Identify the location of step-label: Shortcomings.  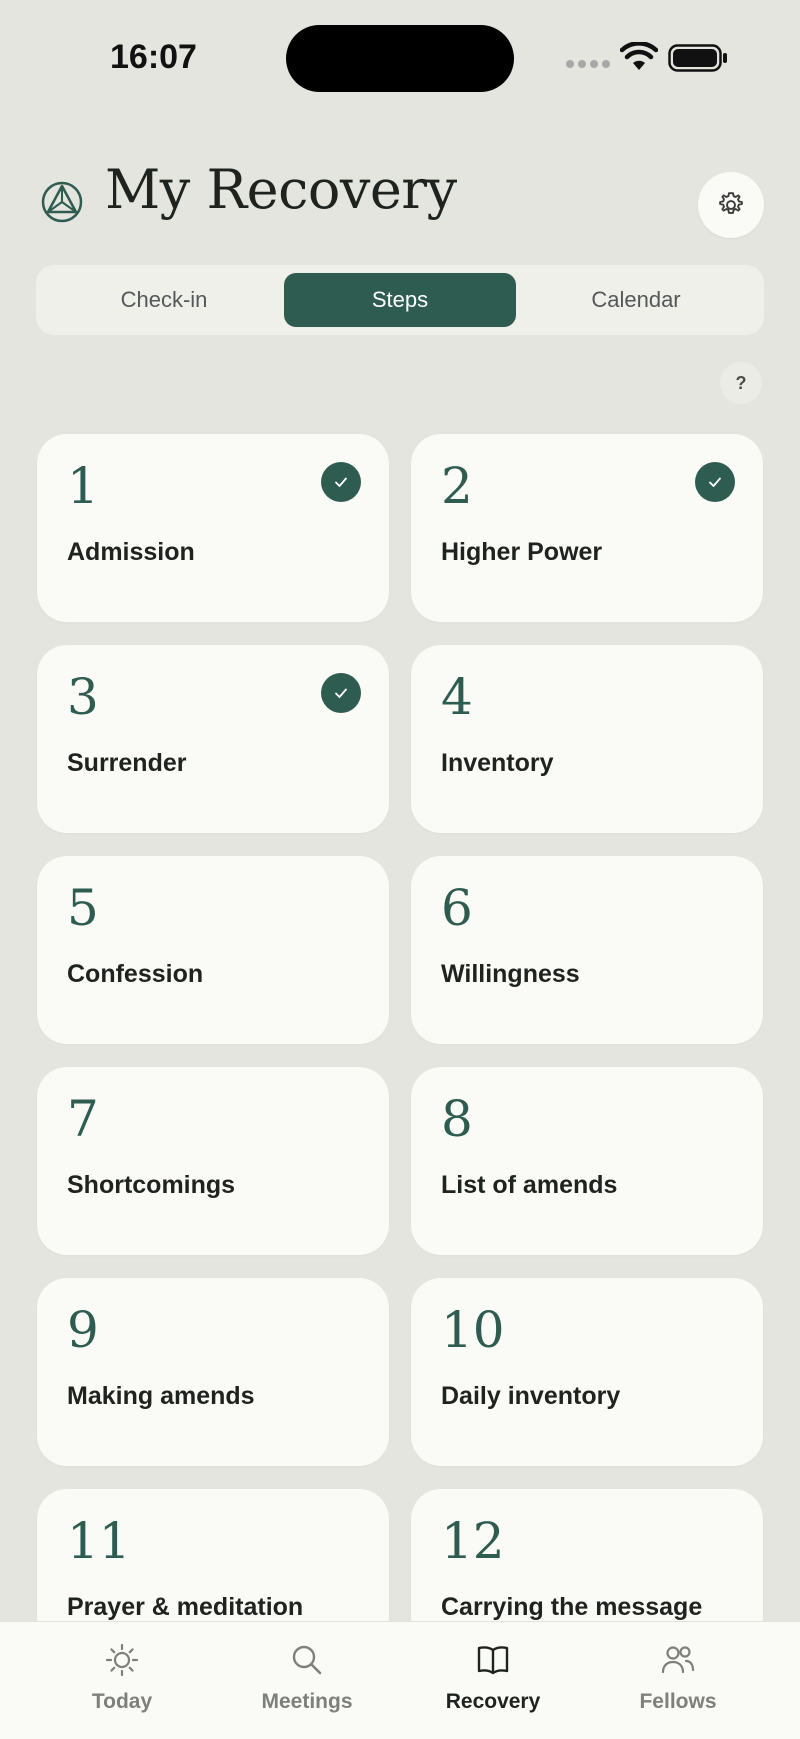
(151, 1185).